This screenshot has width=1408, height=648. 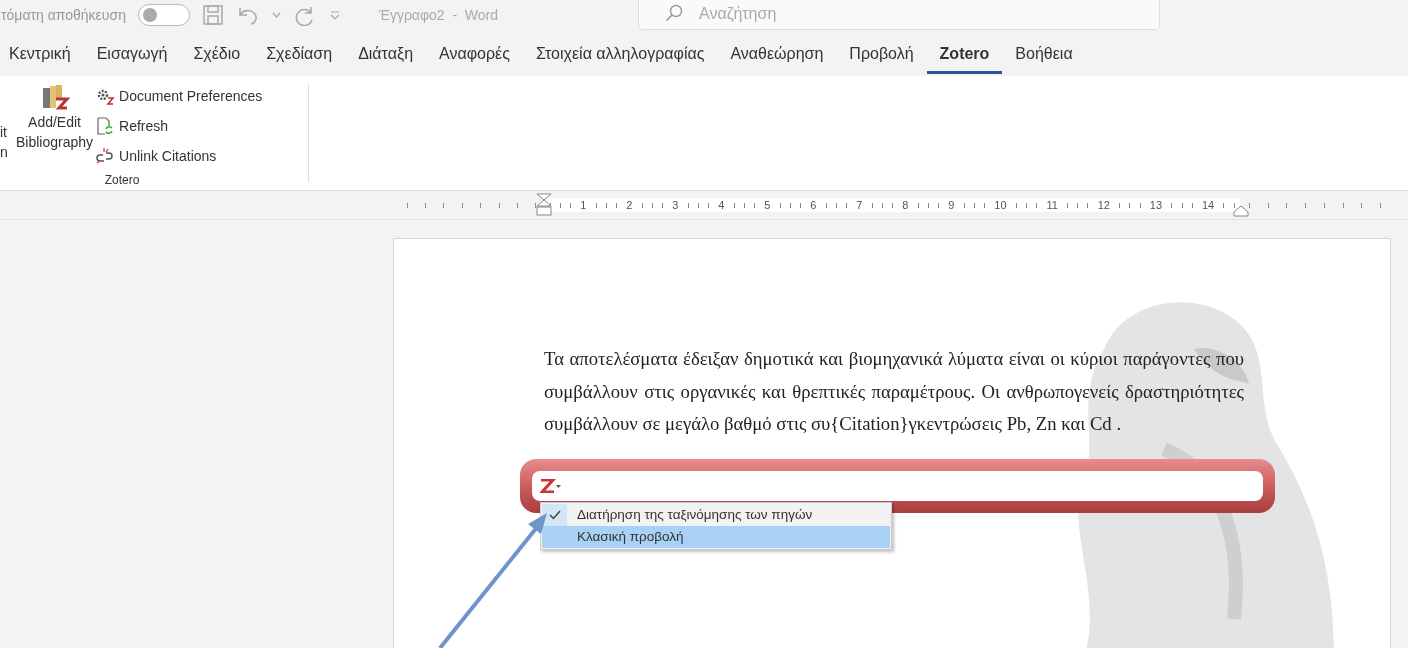 I want to click on ribbon-tab: Βοήθεια, so click(x=1044, y=53).